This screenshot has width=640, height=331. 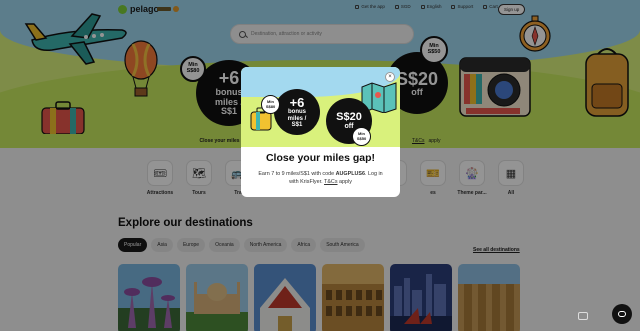 I want to click on min-line: S$80, so click(x=270, y=106).